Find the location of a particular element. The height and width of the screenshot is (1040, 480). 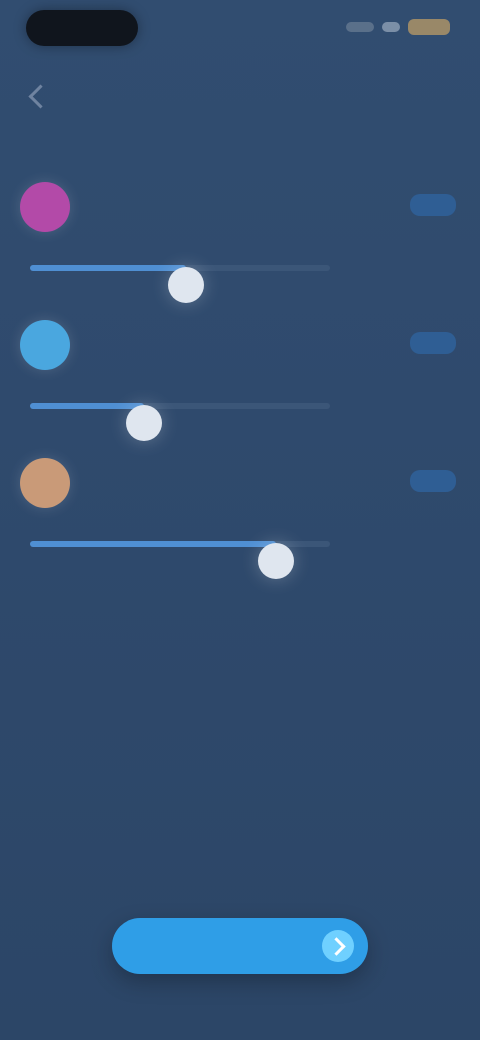

back-button is located at coordinates (40, 96).